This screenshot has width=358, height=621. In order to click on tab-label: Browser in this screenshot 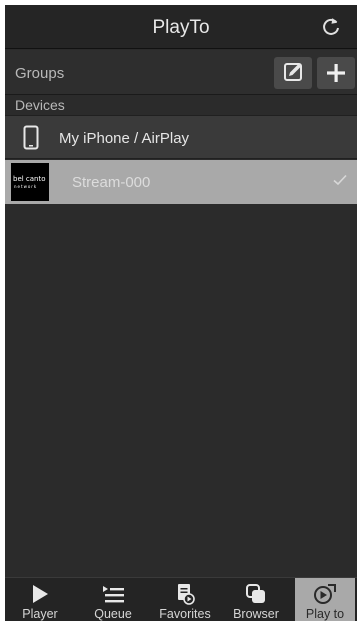, I will do `click(256, 614)`.